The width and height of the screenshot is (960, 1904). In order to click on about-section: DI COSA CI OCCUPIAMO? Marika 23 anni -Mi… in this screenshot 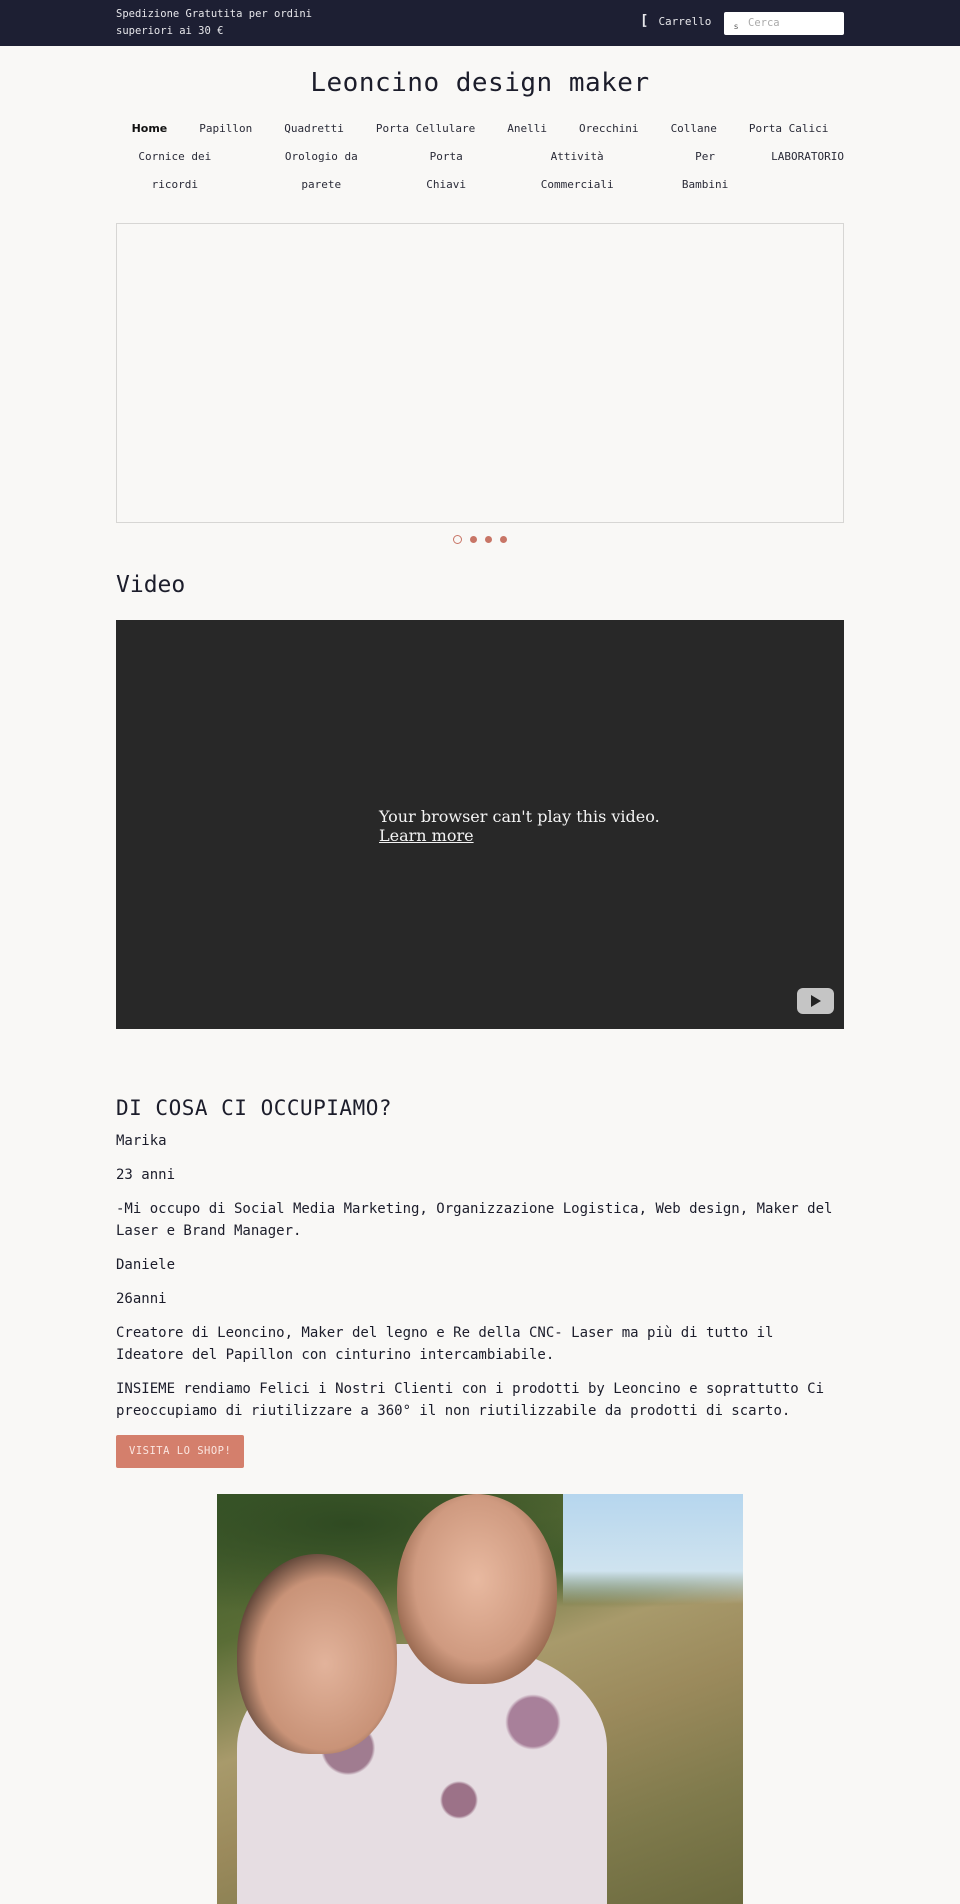, I will do `click(480, 1282)`.